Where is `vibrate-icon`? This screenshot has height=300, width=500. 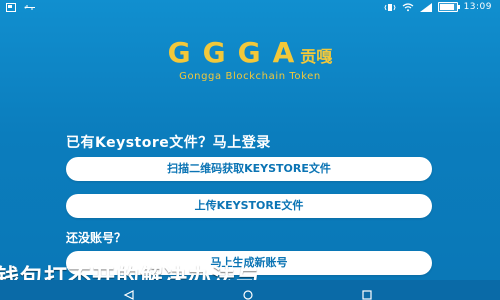
vibrate-icon is located at coordinates (390, 7).